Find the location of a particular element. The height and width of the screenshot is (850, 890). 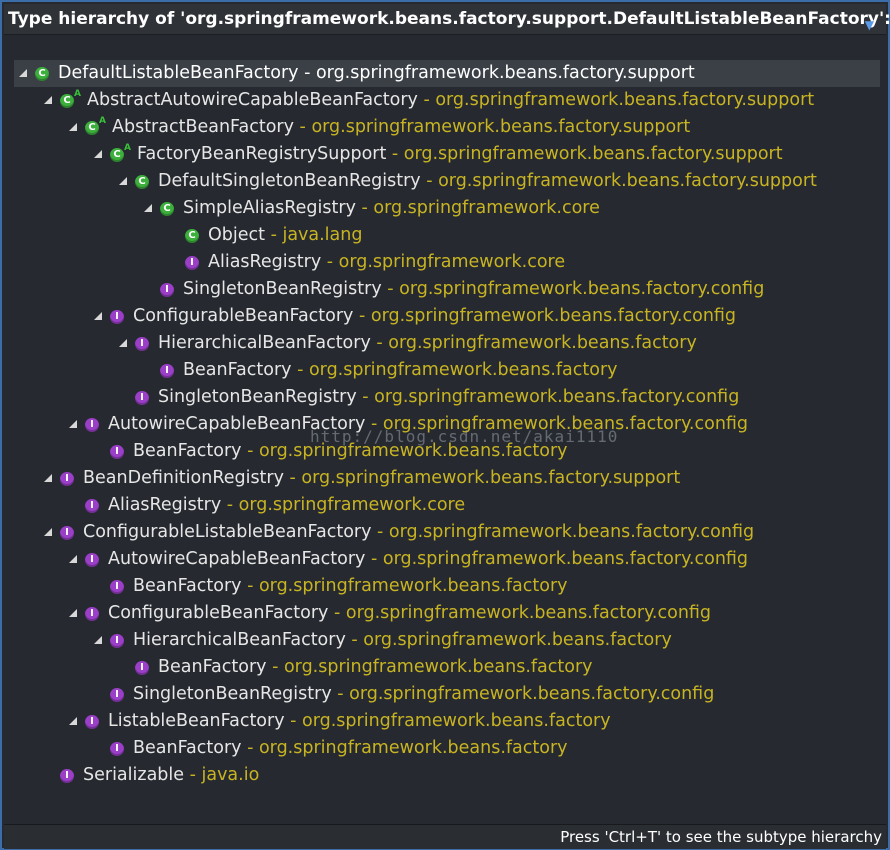

type-name: HierarchicalBeanFactory is located at coordinates (264, 343).